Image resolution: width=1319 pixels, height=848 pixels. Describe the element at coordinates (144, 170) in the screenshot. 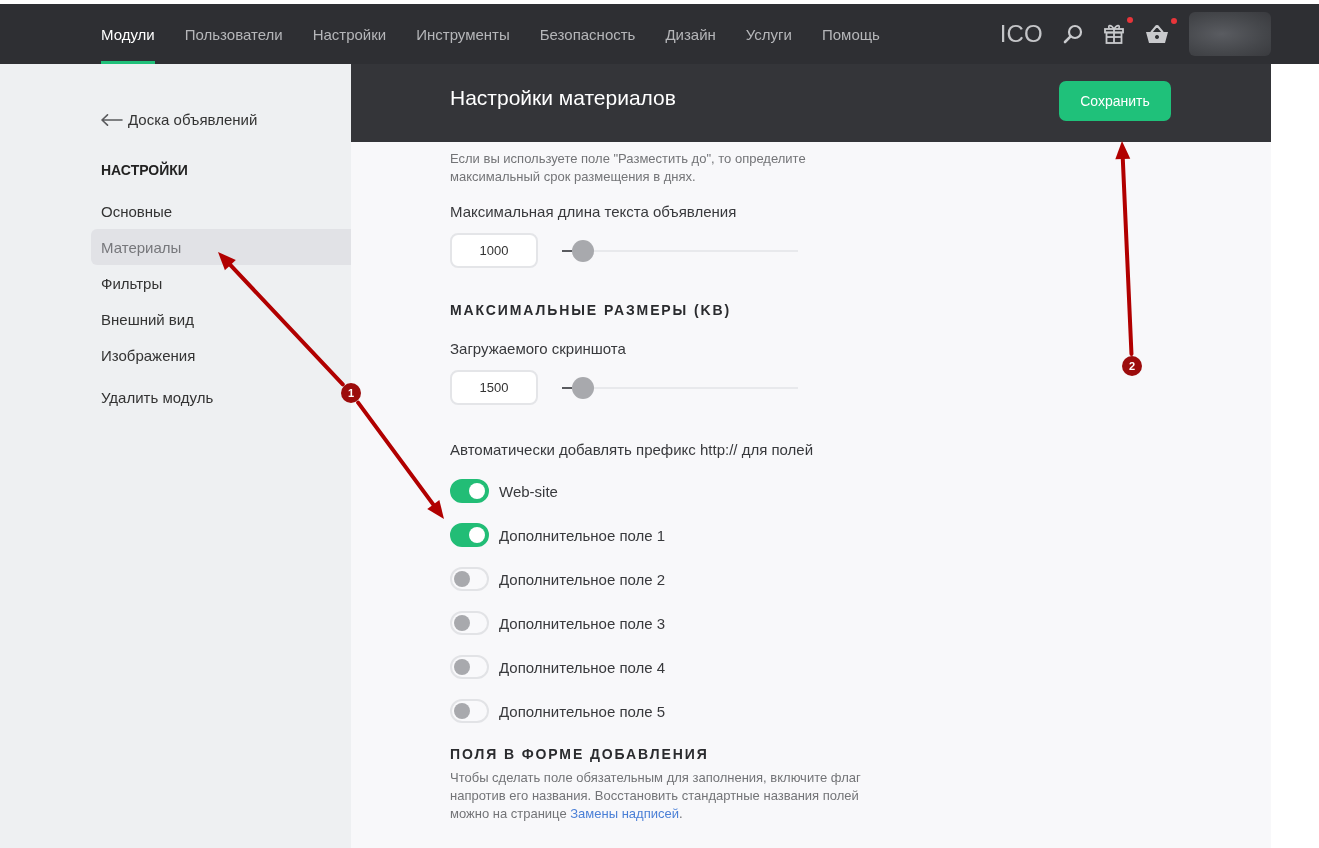

I see `sidebar-heading: НАСТРОЙКИ` at that location.